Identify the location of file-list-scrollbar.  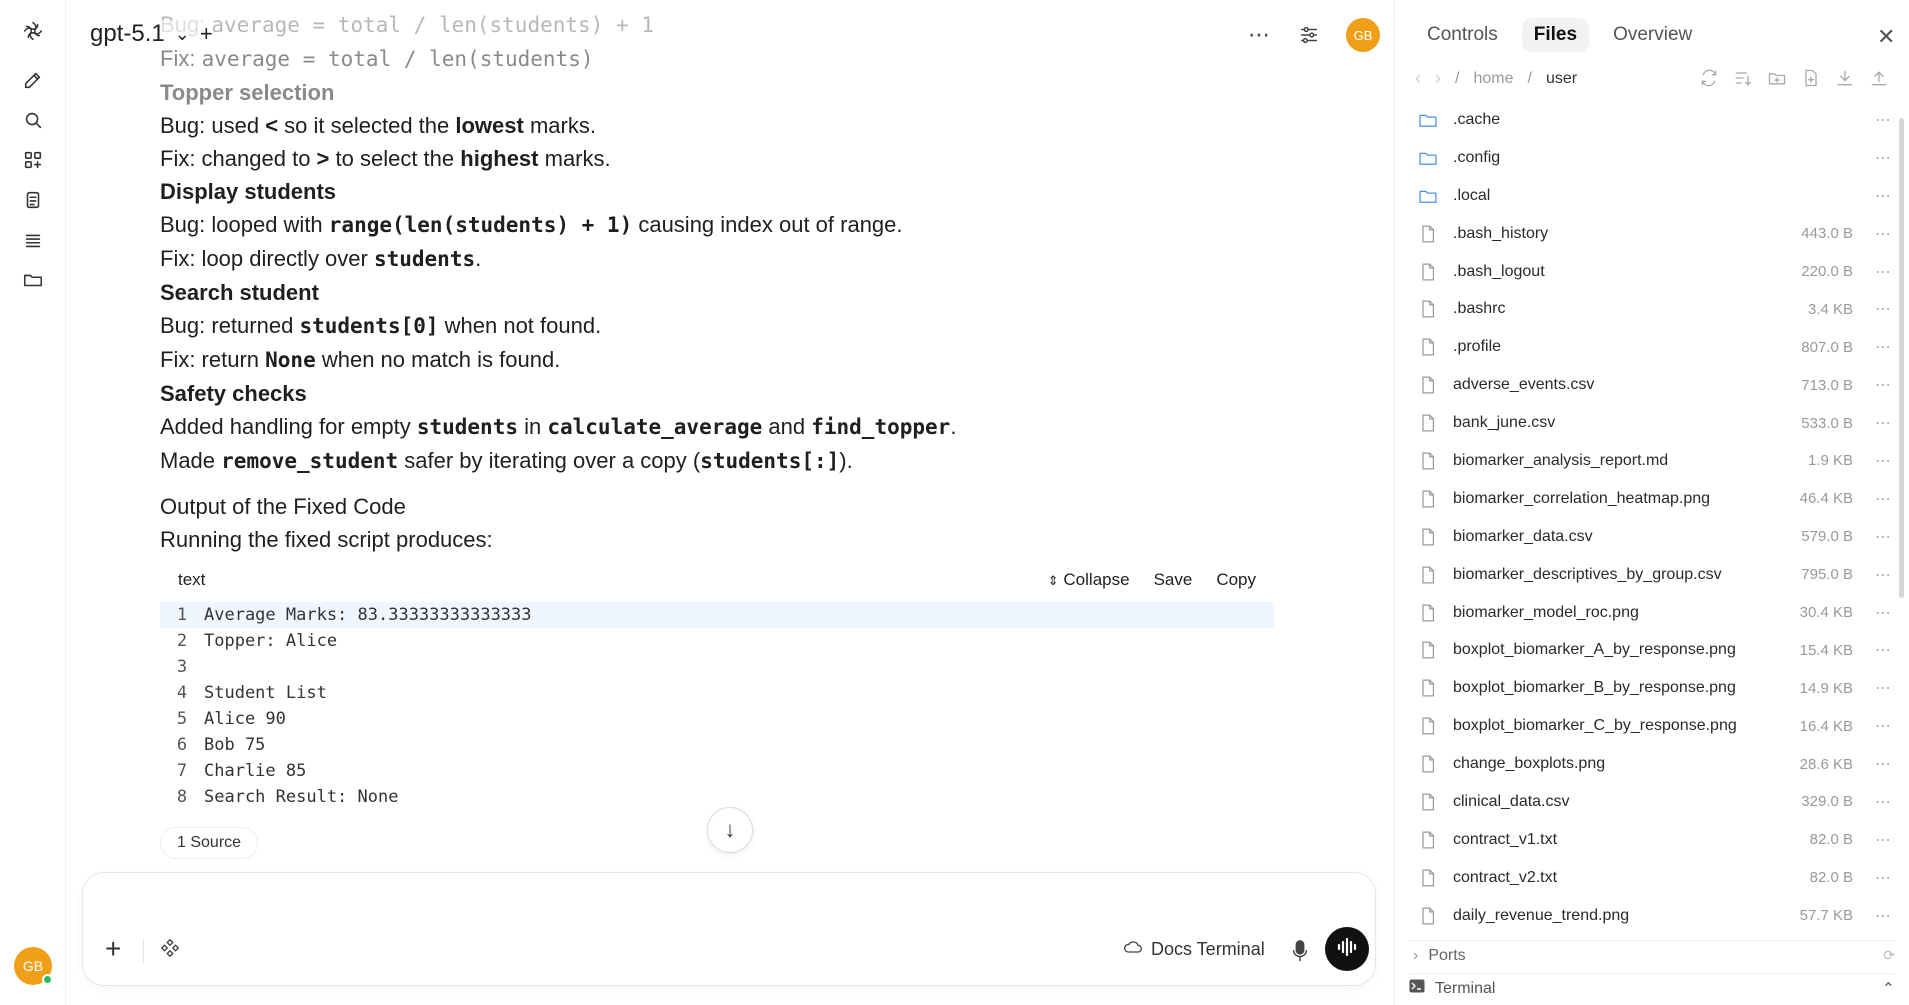
(1901, 358).